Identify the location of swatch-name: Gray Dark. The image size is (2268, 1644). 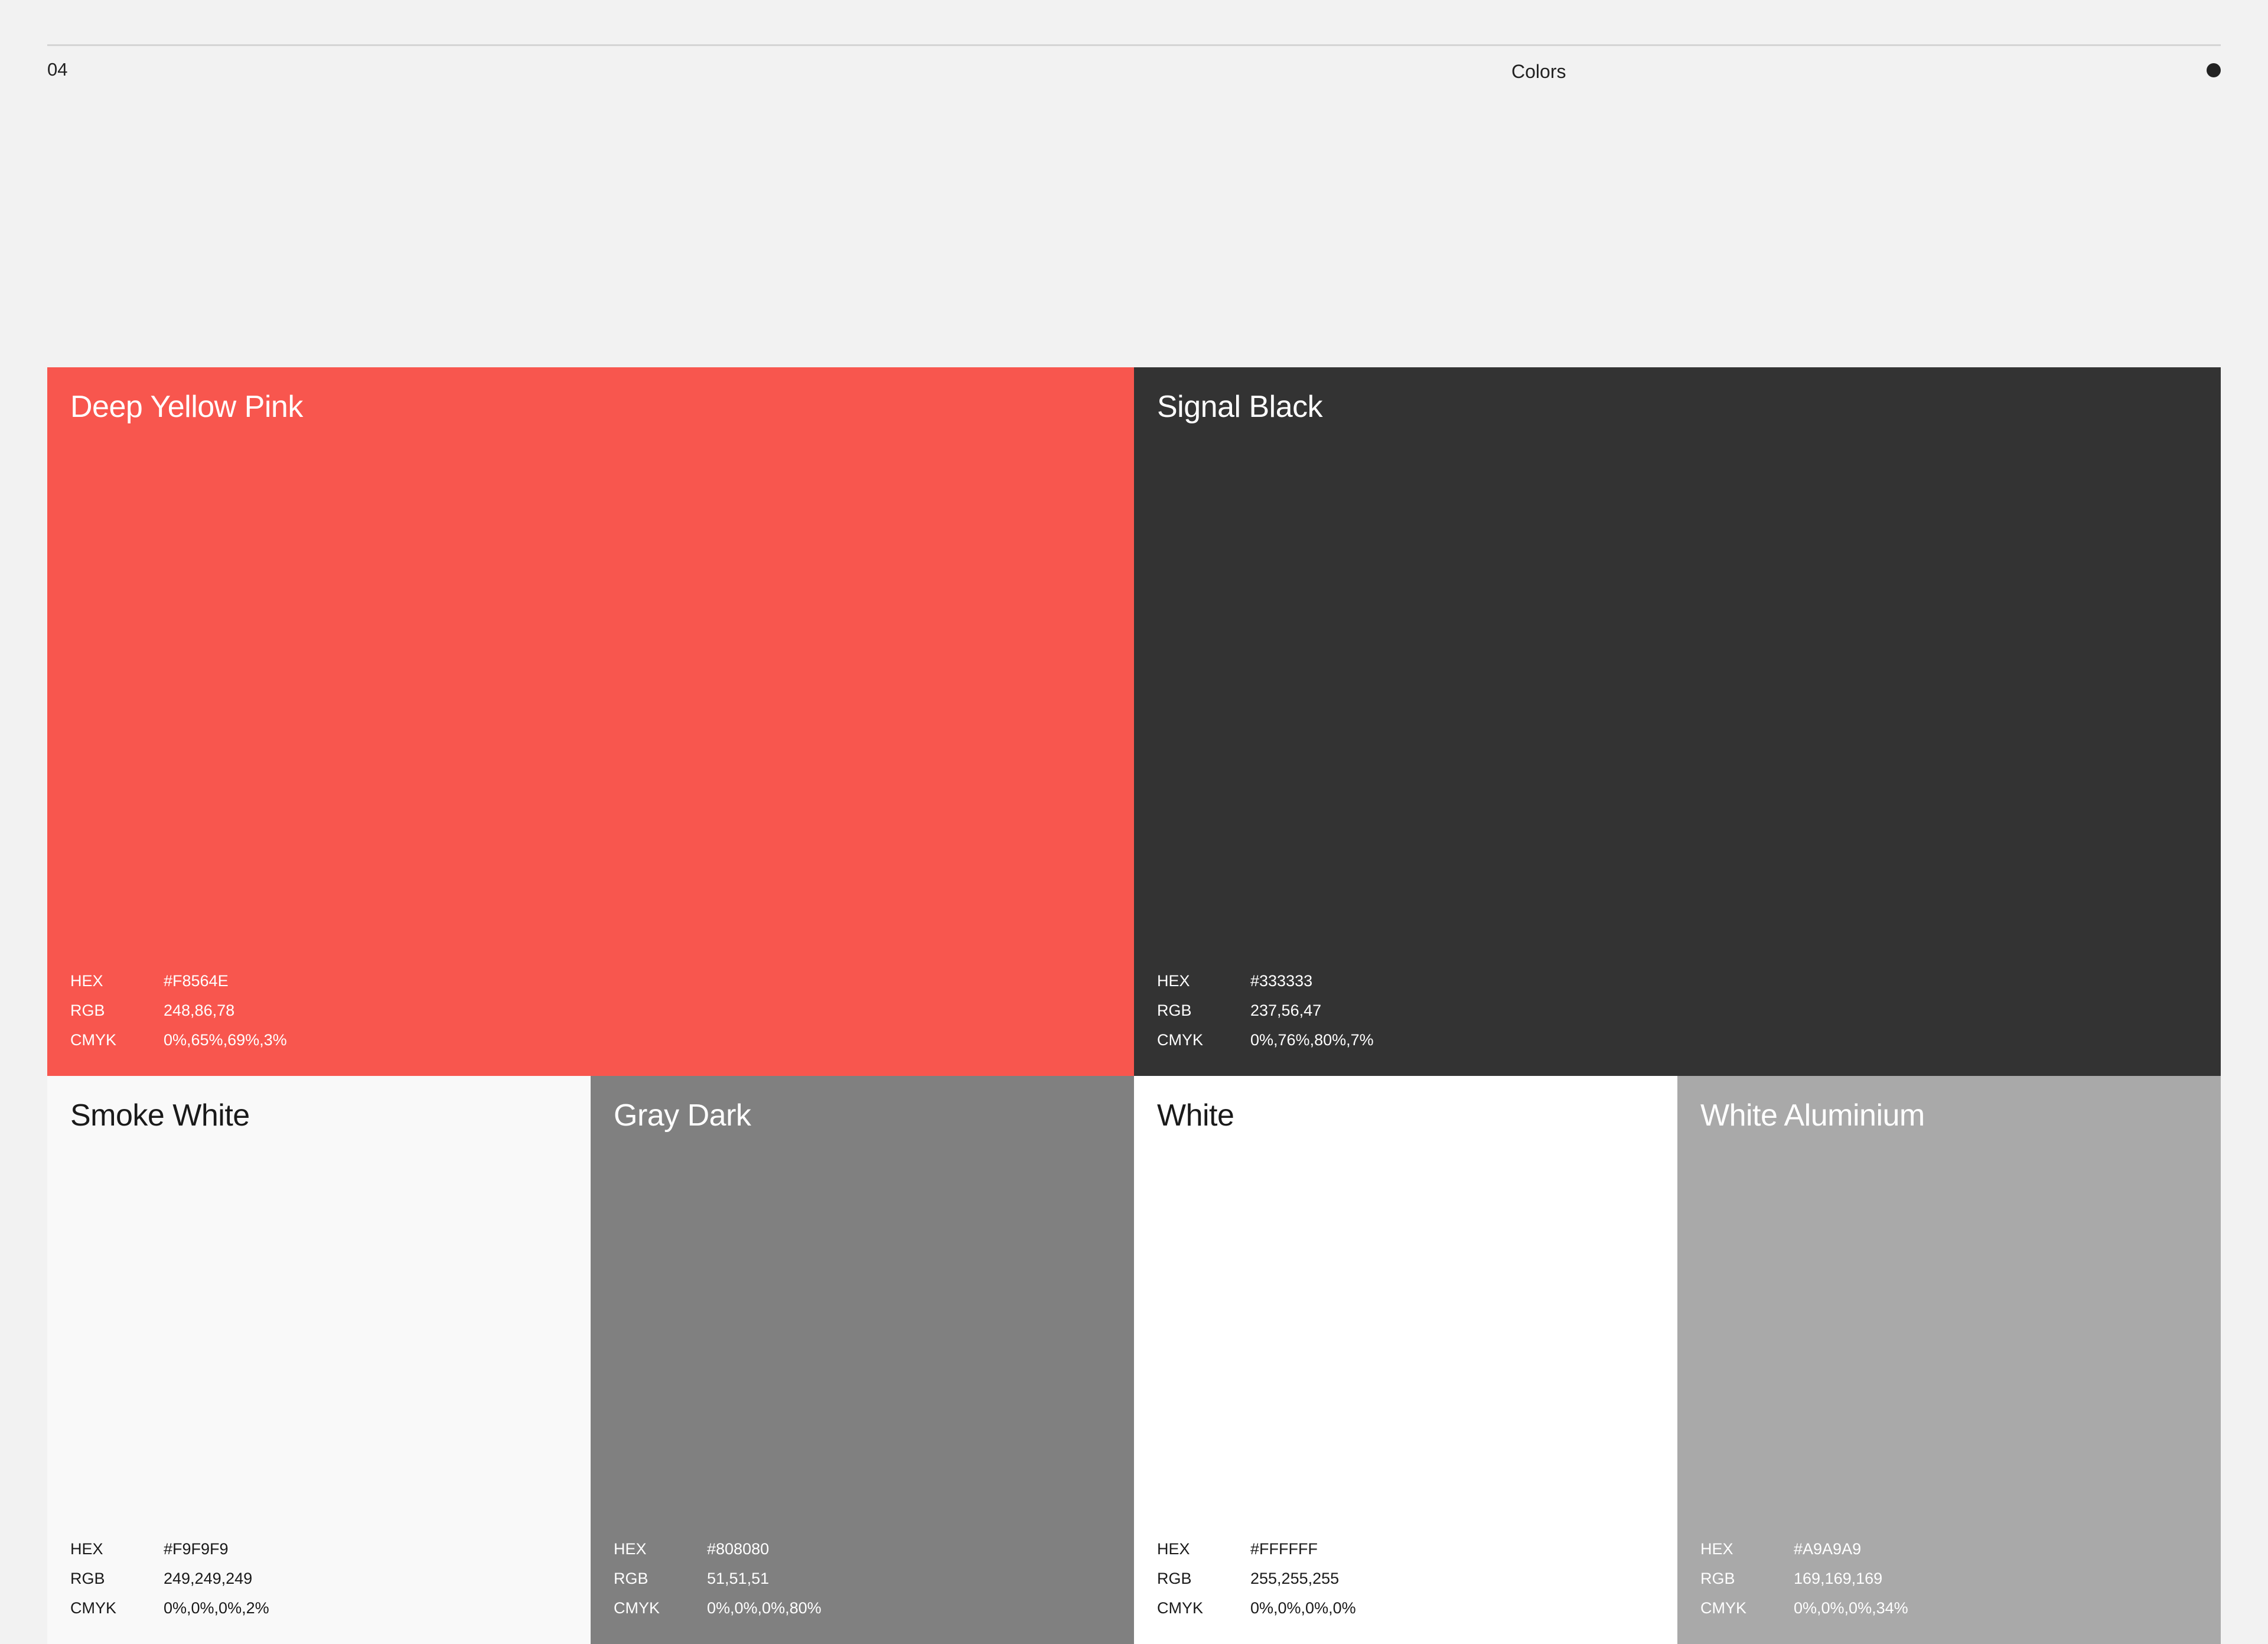
(682, 1115).